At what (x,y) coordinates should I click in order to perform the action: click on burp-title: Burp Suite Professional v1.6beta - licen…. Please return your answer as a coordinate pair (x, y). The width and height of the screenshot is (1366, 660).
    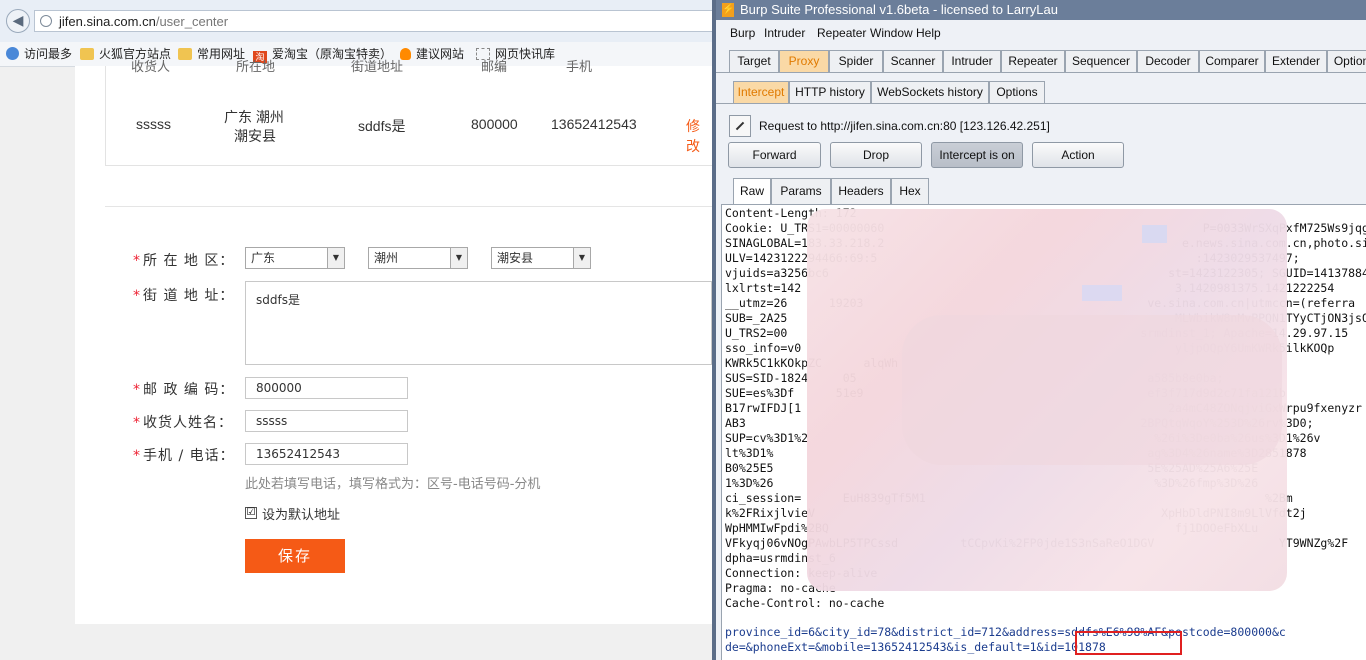
    Looking at the image, I should click on (899, 9).